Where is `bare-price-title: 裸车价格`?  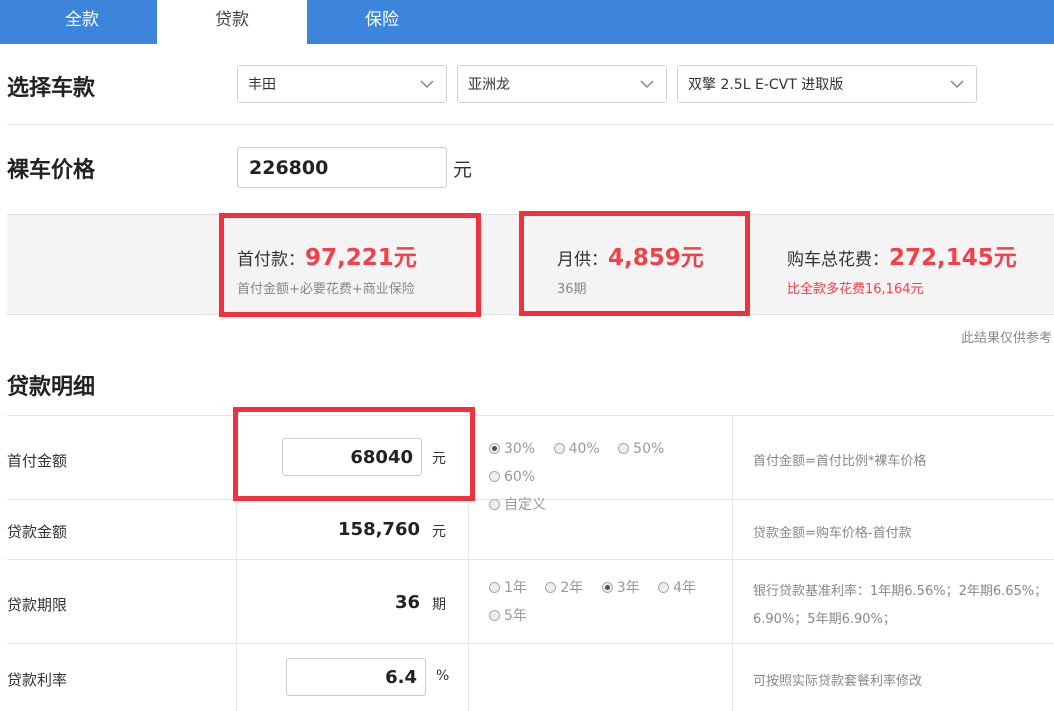 bare-price-title: 裸车价格 is located at coordinates (51, 170).